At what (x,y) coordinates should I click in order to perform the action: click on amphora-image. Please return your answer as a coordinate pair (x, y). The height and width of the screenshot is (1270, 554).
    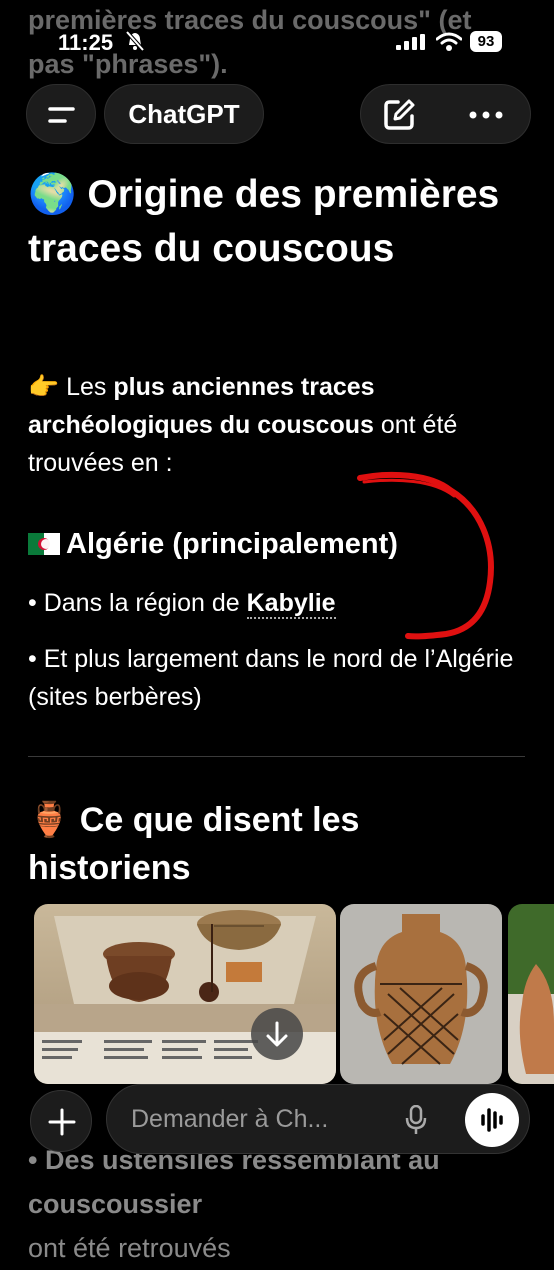
    Looking at the image, I should click on (421, 994).